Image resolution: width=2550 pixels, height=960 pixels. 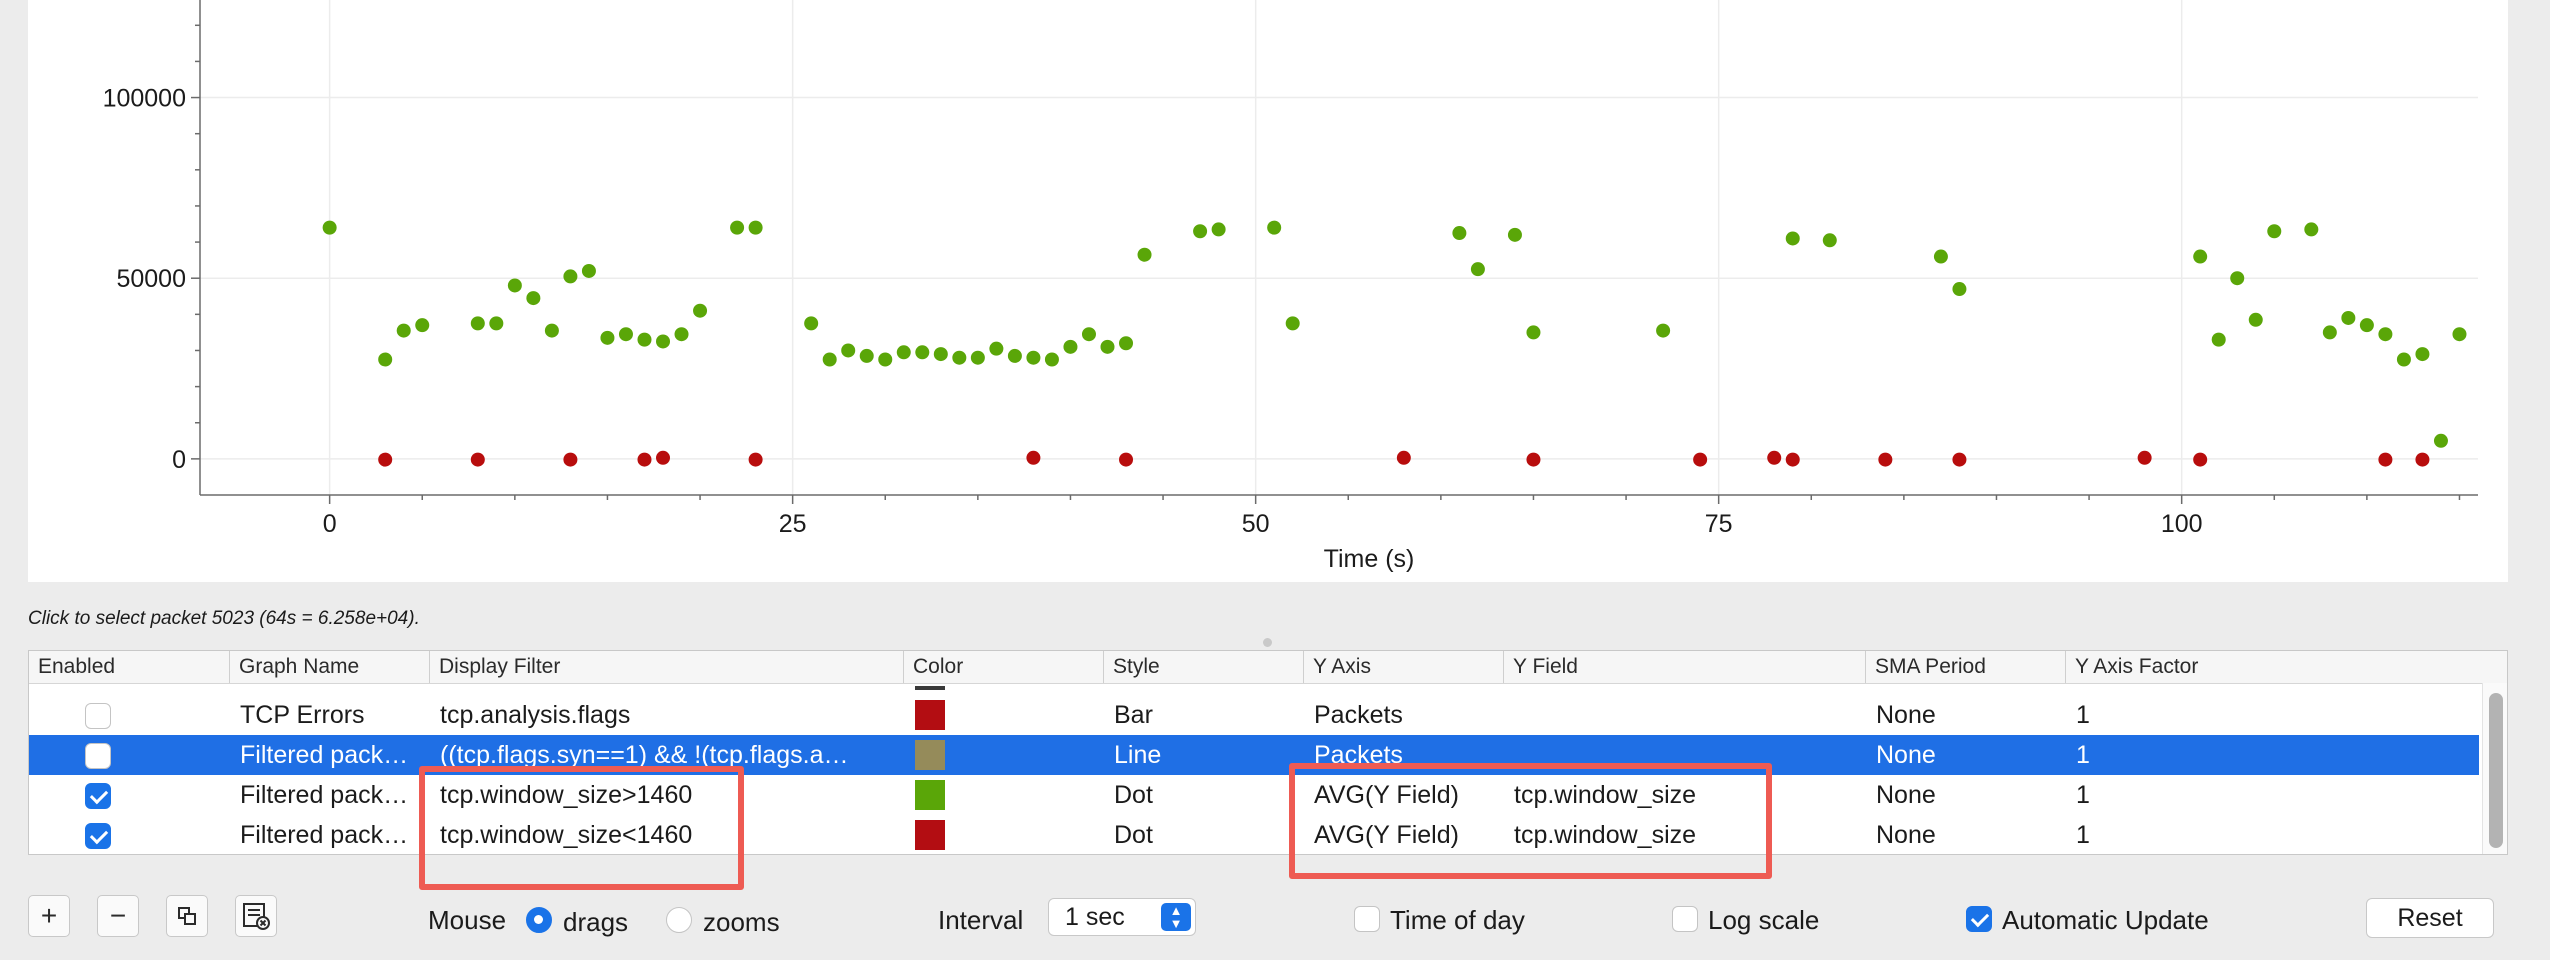 I want to click on col-color-header: Color, so click(x=1003, y=667).